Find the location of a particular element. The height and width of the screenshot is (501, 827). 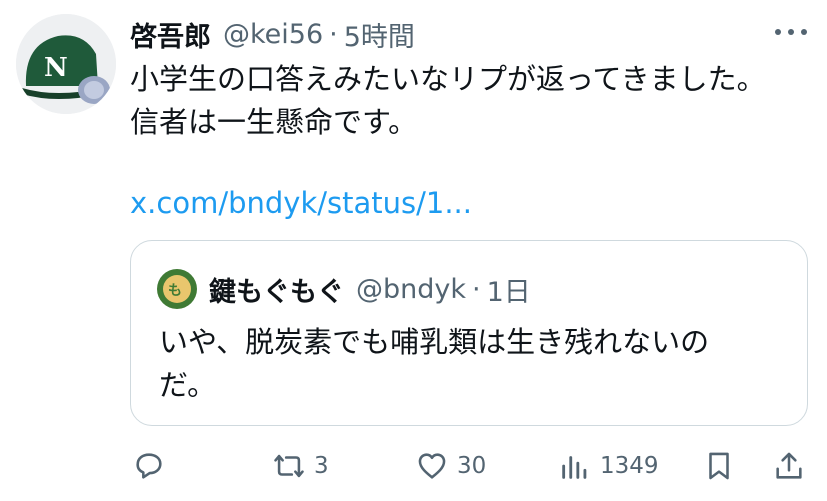

display-name: 啓吾郎 is located at coordinates (170, 34).